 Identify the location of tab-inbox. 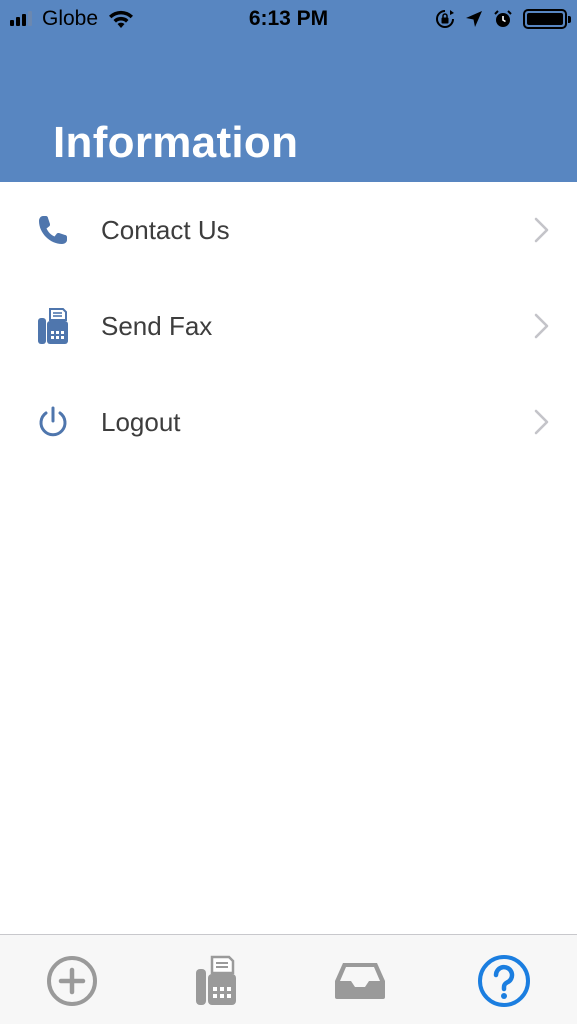
(360, 981).